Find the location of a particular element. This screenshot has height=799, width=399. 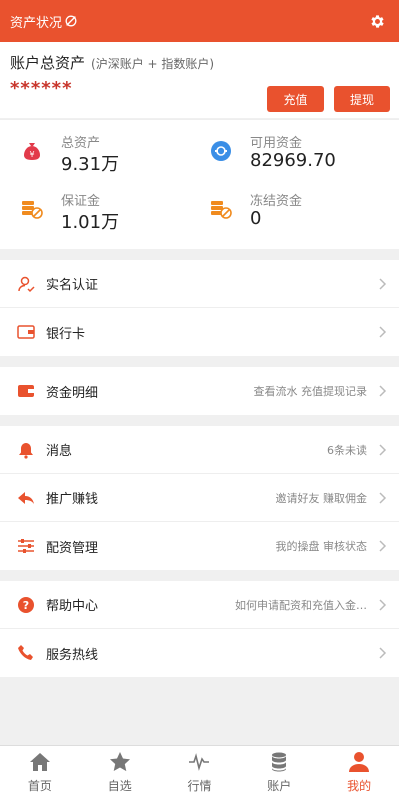

tab-home: 首页 is located at coordinates (40, 772).